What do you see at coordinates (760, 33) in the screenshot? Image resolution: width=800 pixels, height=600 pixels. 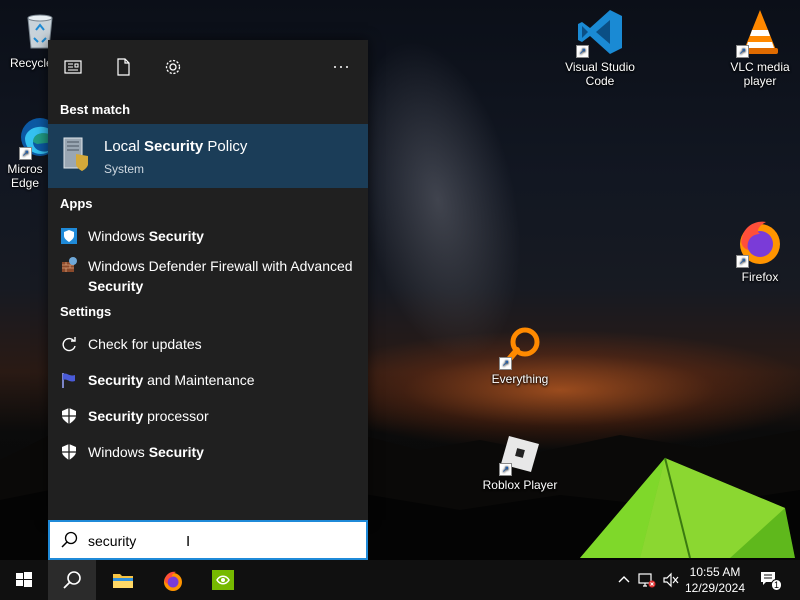 I see `vlc-icon: ↗` at bounding box center [760, 33].